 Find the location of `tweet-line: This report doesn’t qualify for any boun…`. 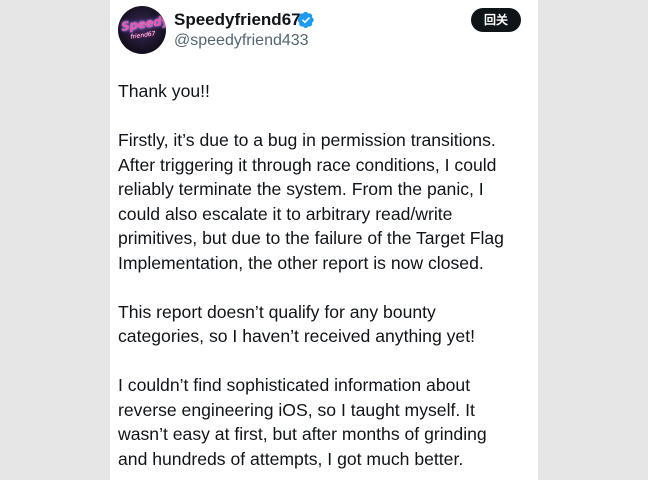

tweet-line: This report doesn’t qualify for any boun… is located at coordinates (277, 311).